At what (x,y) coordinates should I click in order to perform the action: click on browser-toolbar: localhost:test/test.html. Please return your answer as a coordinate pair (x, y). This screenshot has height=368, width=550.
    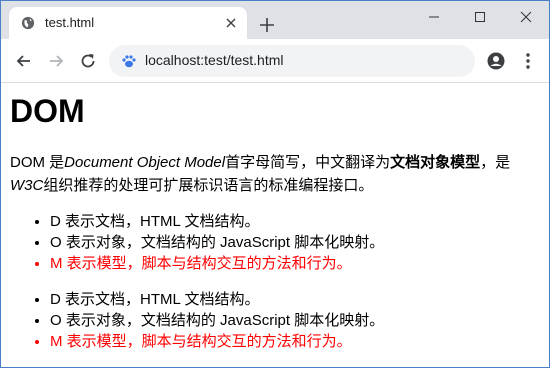
    Looking at the image, I should click on (275, 61).